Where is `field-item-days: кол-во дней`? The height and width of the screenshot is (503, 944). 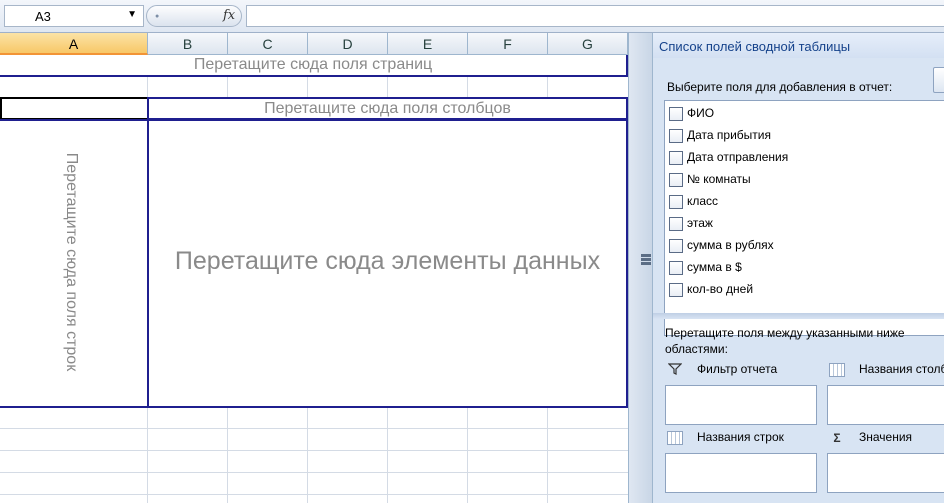 field-item-days: кол-во дней is located at coordinates (799, 290).